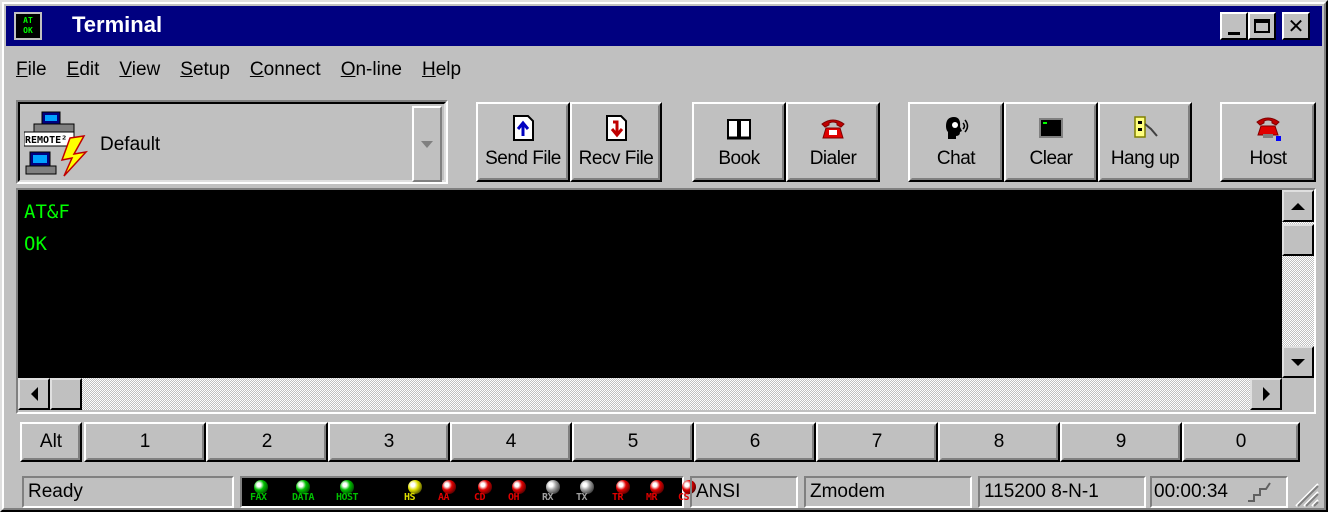  I want to click on led-label: FAX, so click(258, 497).